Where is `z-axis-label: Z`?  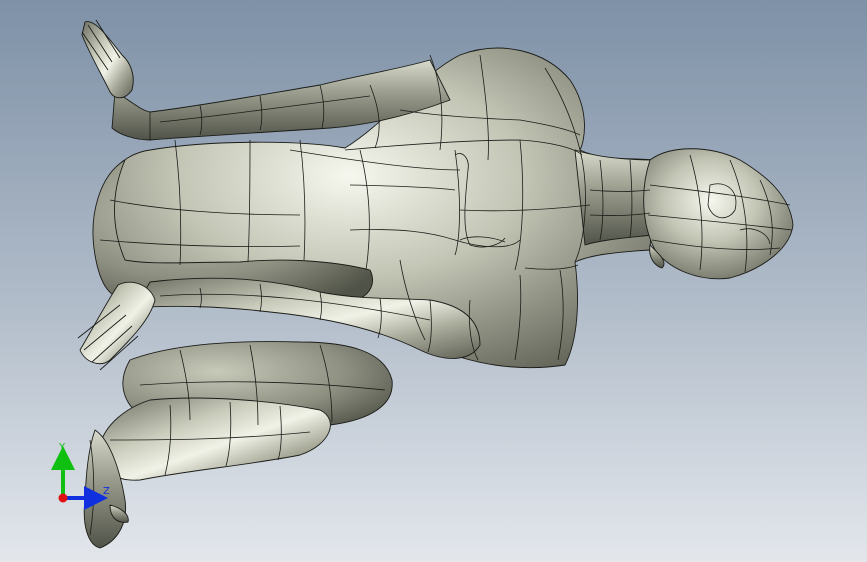 z-axis-label: Z is located at coordinates (106, 491).